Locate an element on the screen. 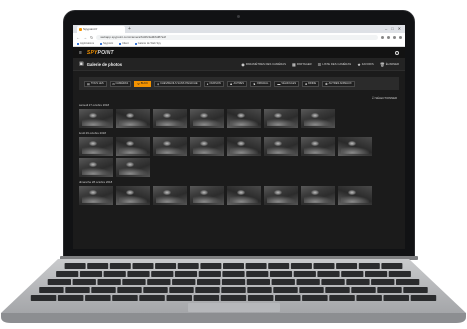 The image size is (467, 329). delete-button: 🗑 ÉLIMINER is located at coordinates (389, 64).